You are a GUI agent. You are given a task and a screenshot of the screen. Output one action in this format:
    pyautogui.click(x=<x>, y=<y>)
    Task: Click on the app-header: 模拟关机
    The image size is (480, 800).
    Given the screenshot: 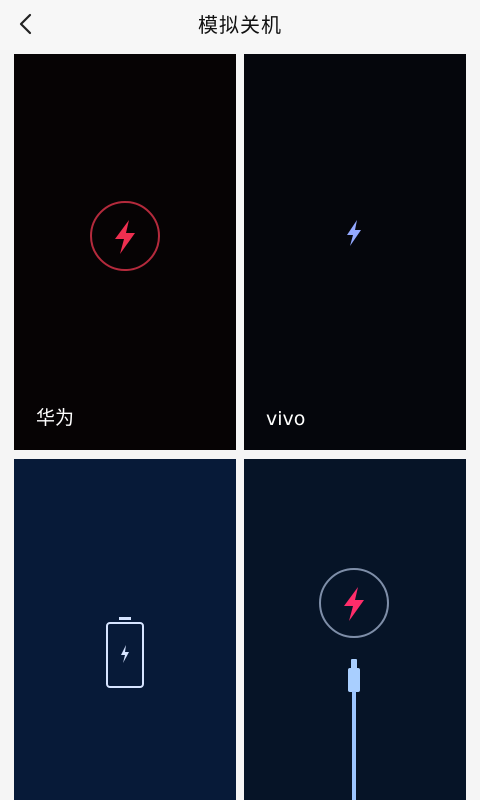 What is the action you would take?
    pyautogui.click(x=240, y=25)
    